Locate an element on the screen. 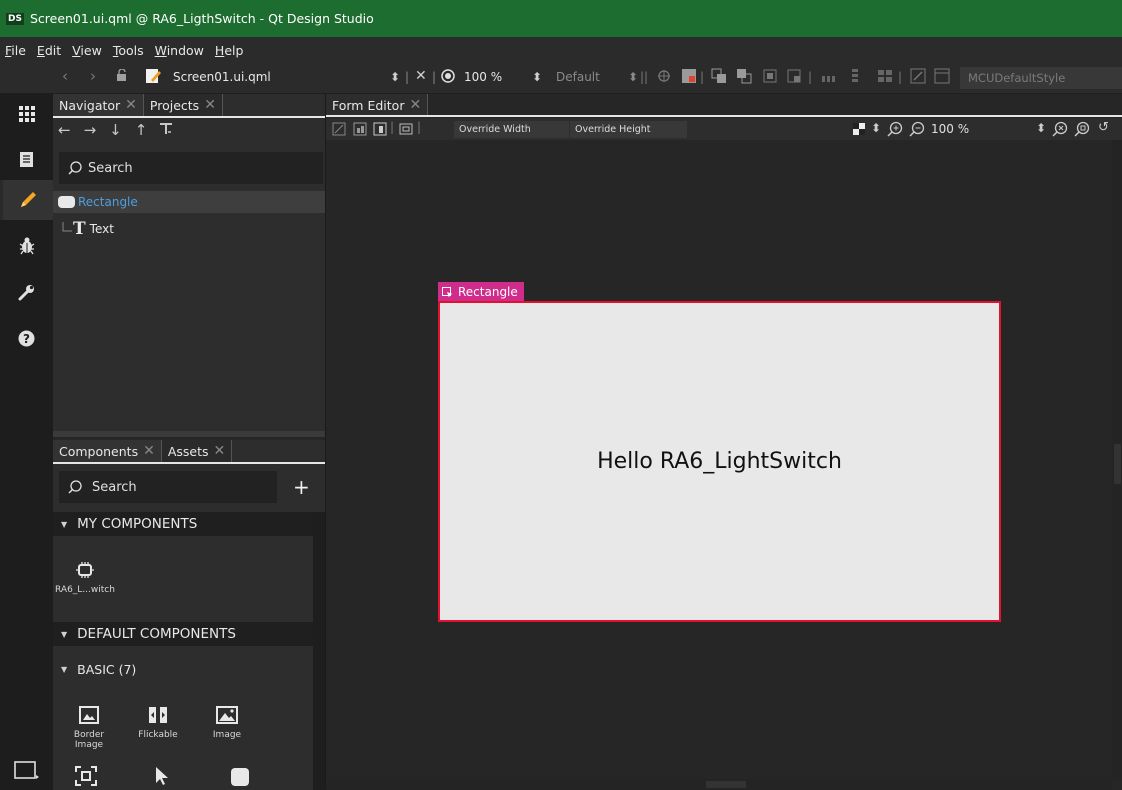  menu-help: Help is located at coordinates (229, 50).